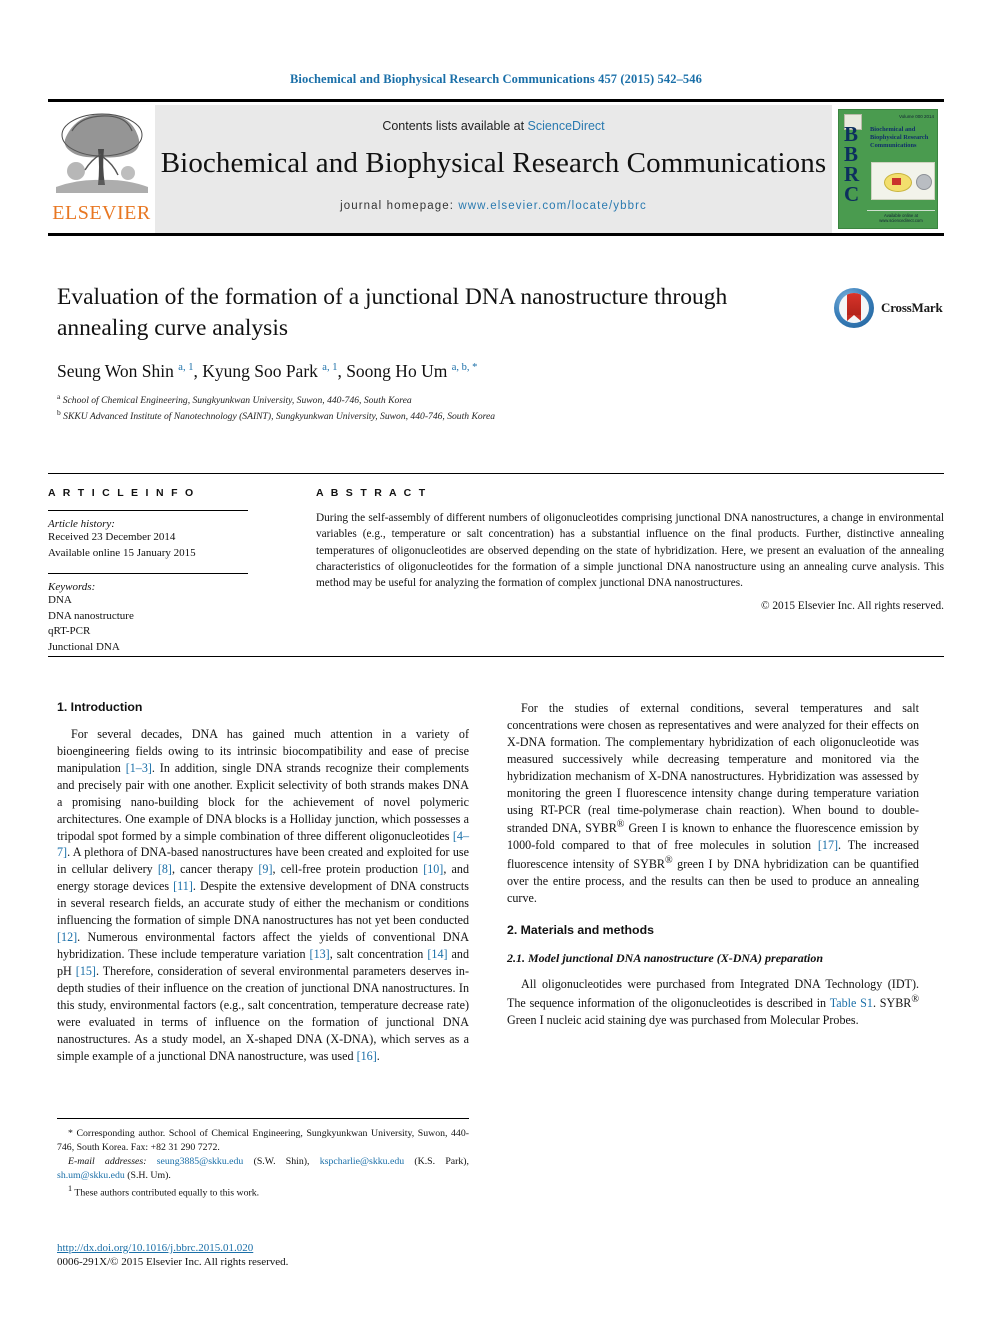 This screenshot has width=992, height=1323. I want to click on keyword-item: Junctional DNA, so click(84, 647).